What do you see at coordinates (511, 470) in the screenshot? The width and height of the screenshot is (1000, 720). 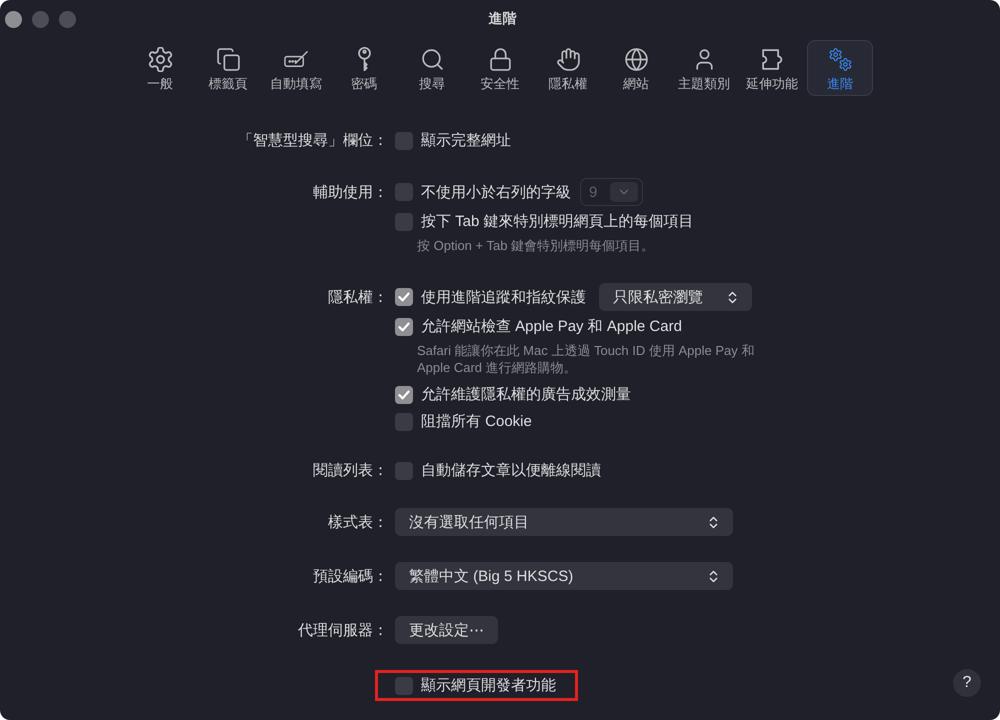 I see `checkbox-label: 自動儲存文章以便離線閱讀` at bounding box center [511, 470].